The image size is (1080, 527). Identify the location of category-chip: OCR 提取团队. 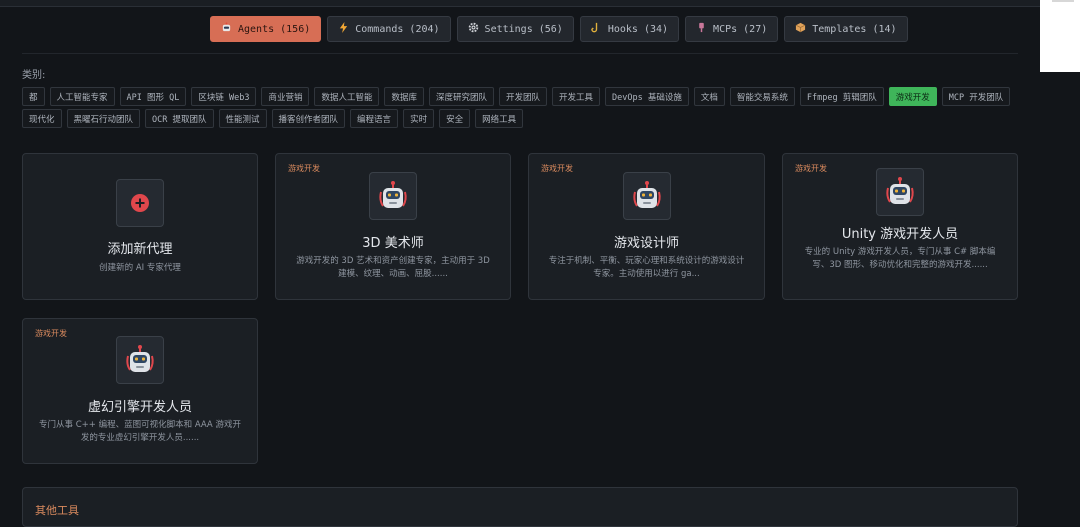
(179, 118).